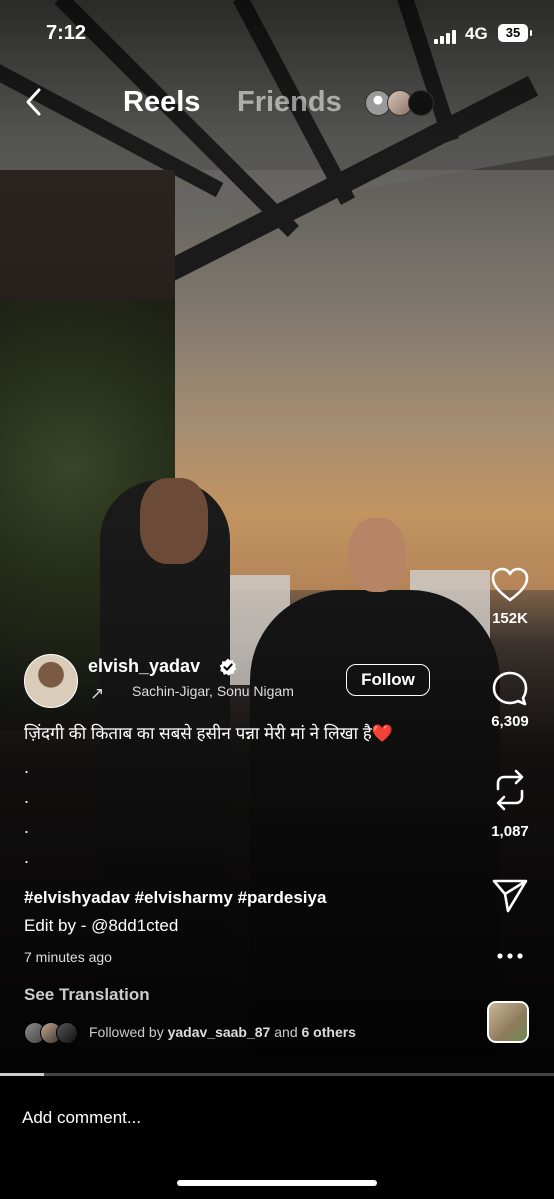 The image size is (554, 1199). What do you see at coordinates (510, 721) in the screenshot?
I see `comment-count: 6,309` at bounding box center [510, 721].